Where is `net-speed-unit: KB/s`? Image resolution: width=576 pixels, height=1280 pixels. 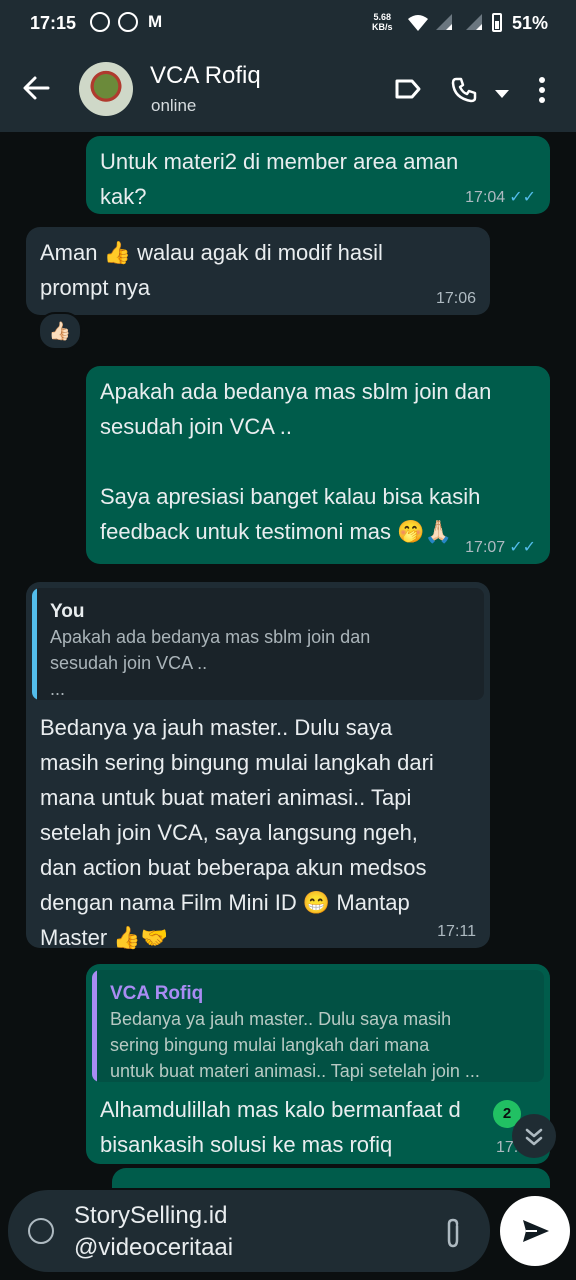
net-speed-unit: KB/s is located at coordinates (382, 27).